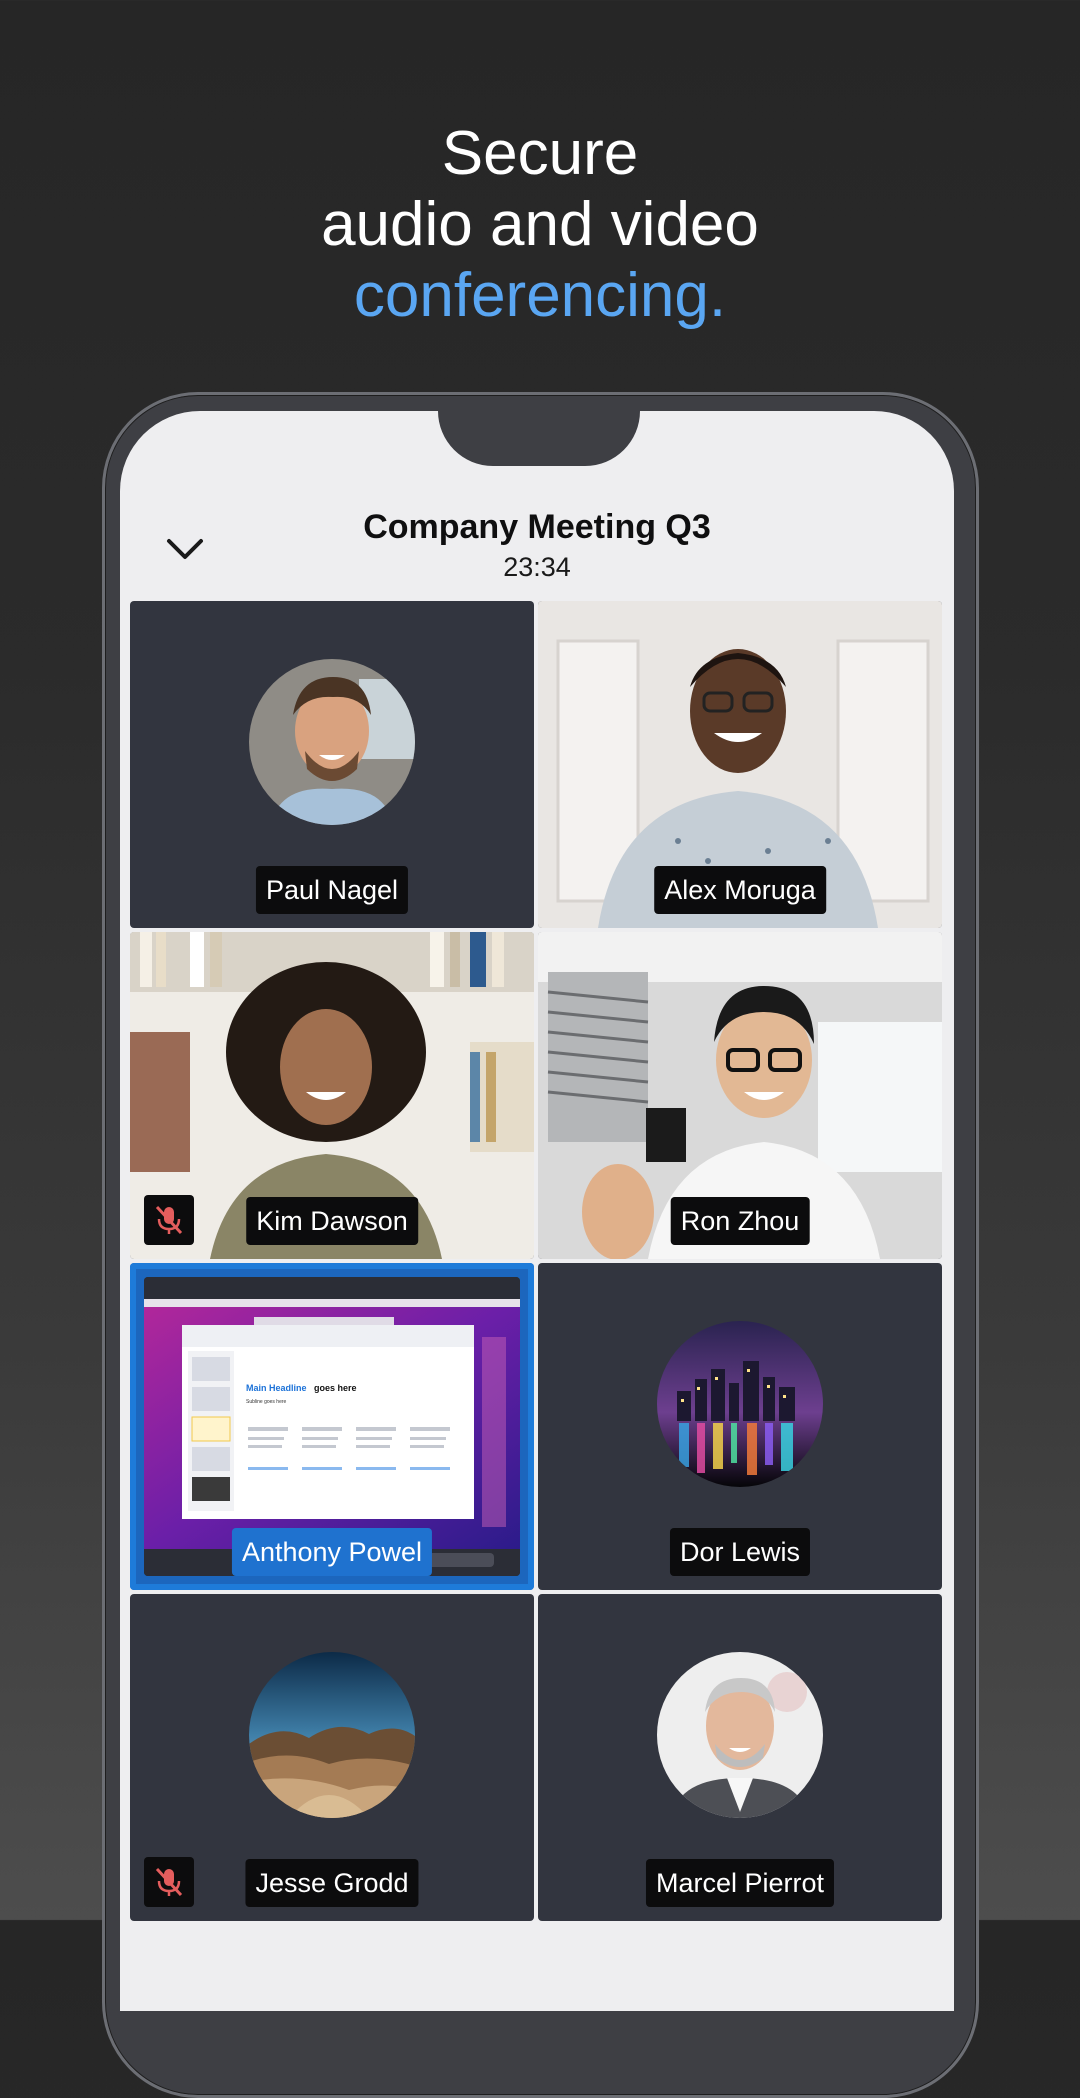  I want to click on meeting-timer: 23:34, so click(537, 567).